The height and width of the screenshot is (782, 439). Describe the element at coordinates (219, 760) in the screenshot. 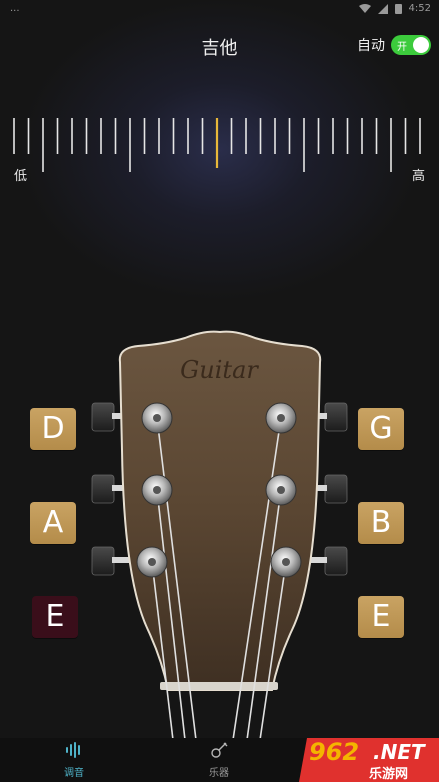

I see `tab-instrument: 乐器` at that location.